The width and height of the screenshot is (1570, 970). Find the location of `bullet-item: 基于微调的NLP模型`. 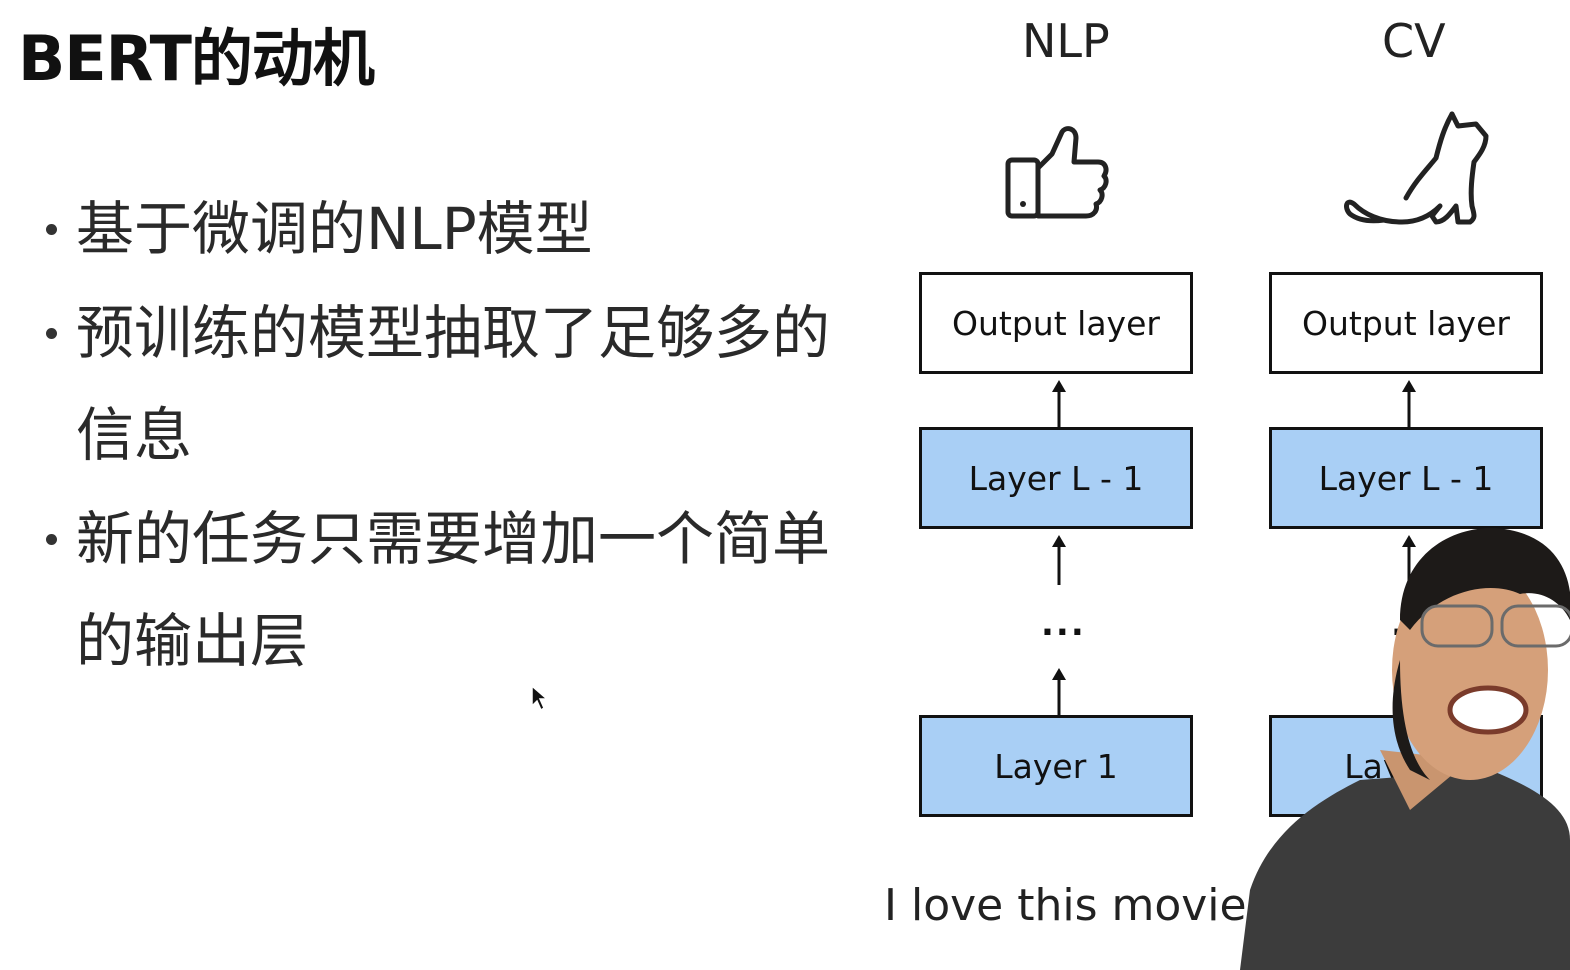

bullet-item: 基于微调的NLP模型 is located at coordinates (435, 229).